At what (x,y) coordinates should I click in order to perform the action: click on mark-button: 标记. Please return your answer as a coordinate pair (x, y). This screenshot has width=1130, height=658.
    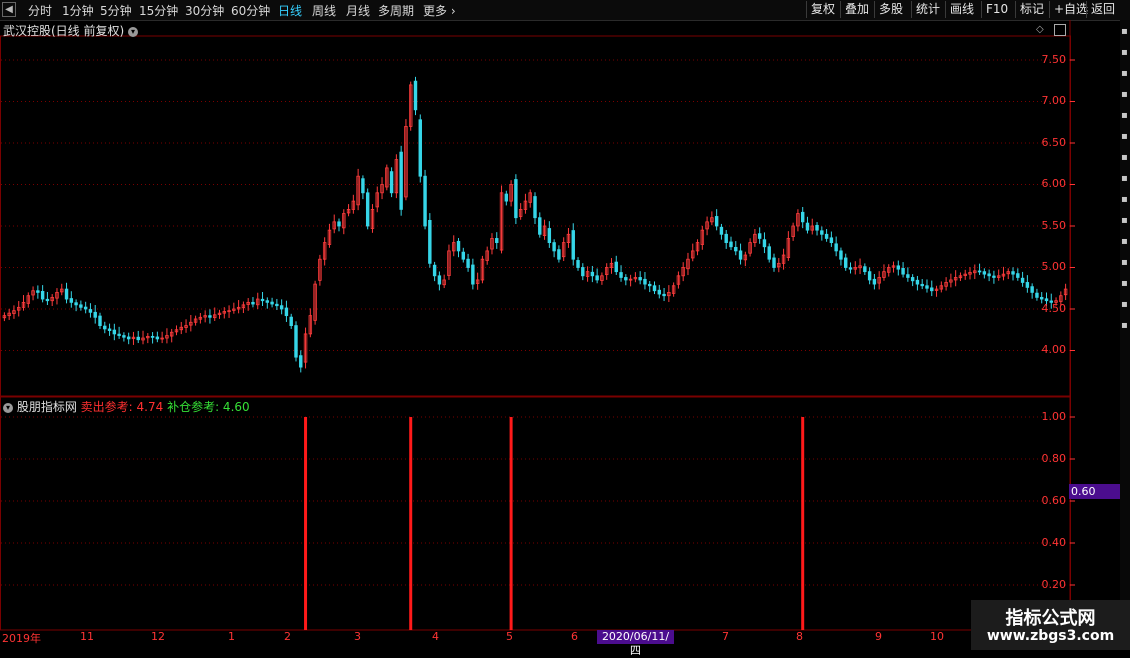
    Looking at the image, I should click on (1031, 9).